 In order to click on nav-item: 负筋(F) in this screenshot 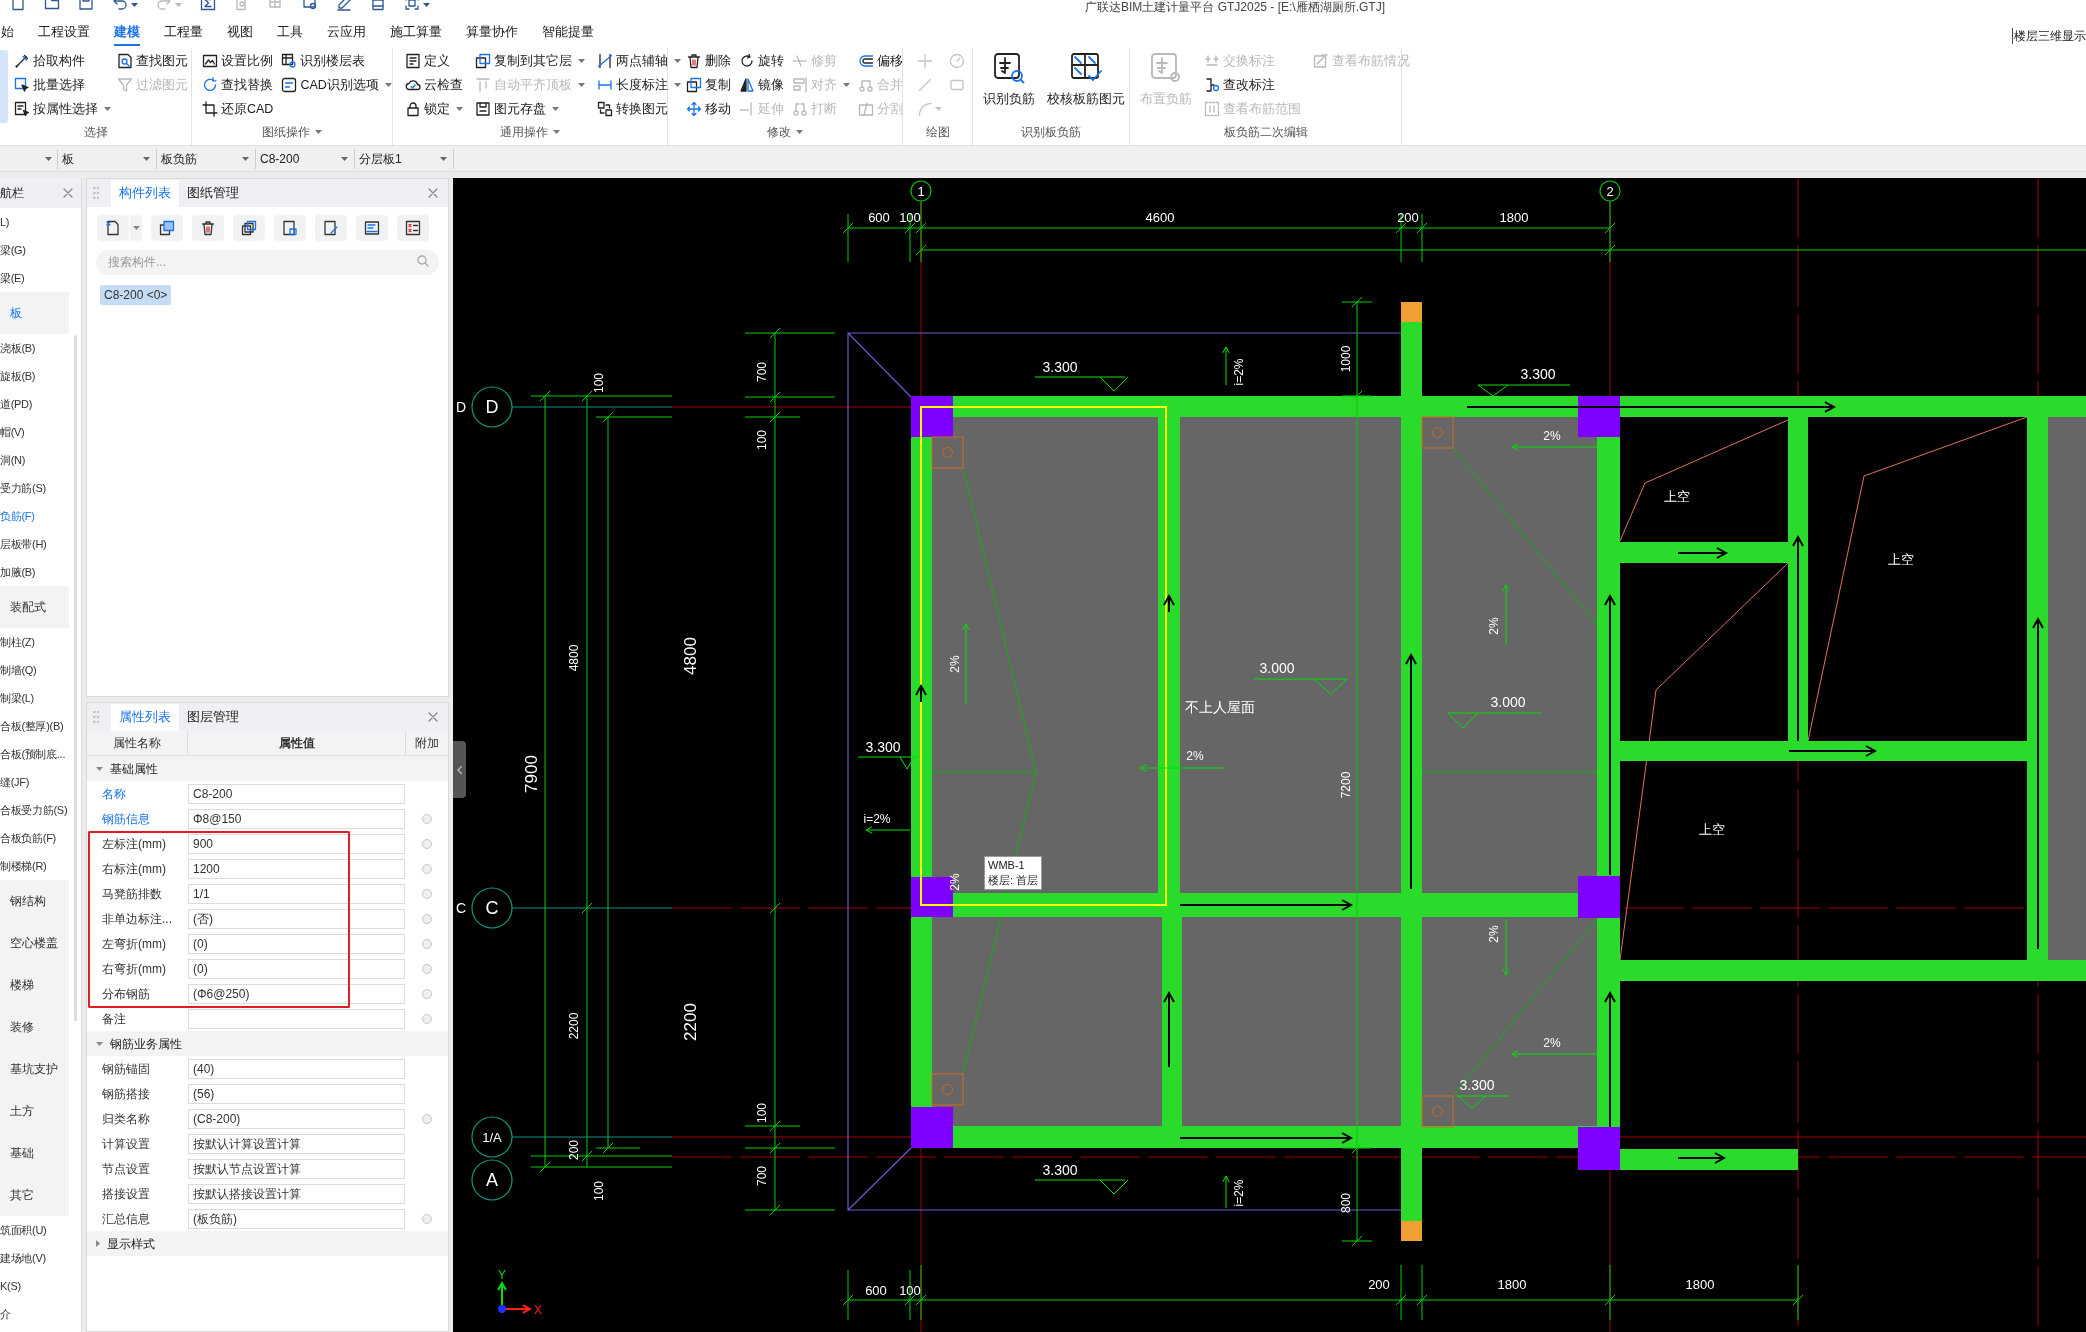, I will do `click(35, 516)`.